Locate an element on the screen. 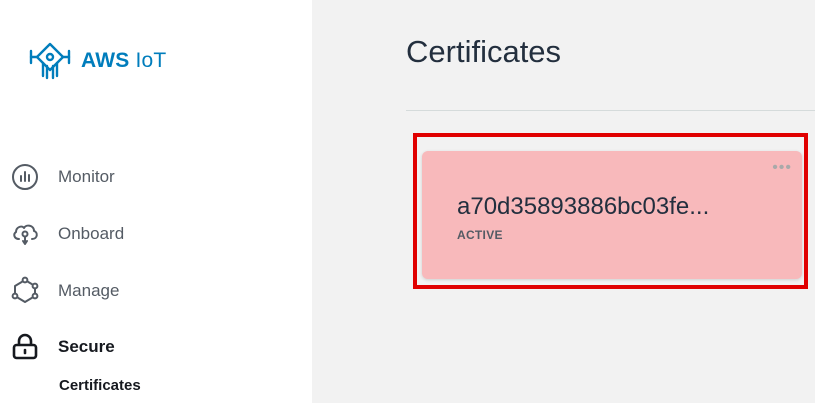 This screenshot has width=815, height=403. sidebar-item-secure: Secure is located at coordinates (62, 347).